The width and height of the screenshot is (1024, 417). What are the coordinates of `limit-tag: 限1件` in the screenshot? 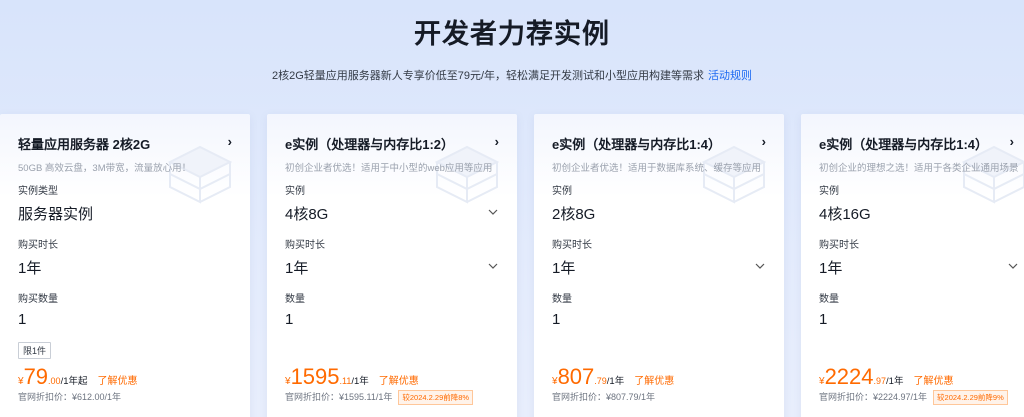 It's located at (35, 350).